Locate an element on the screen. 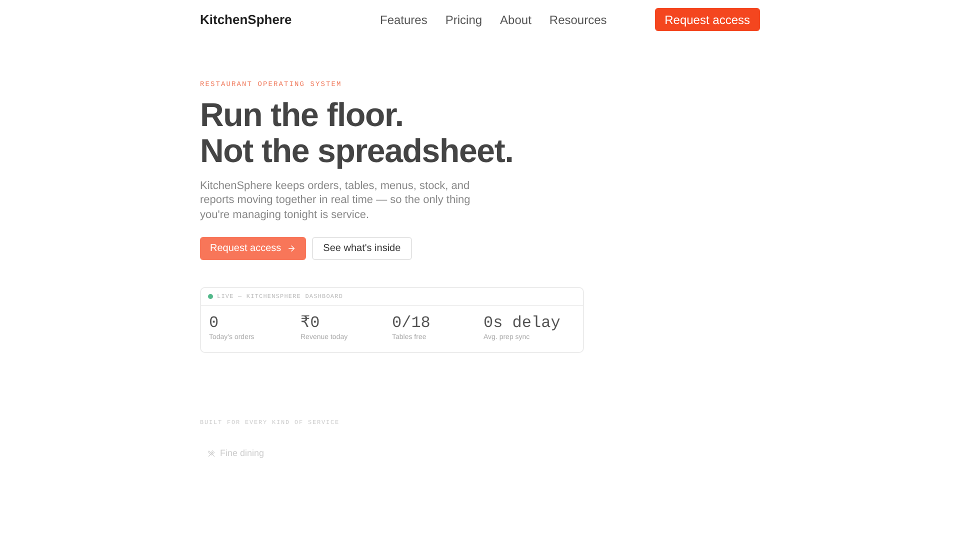  stat-value: ₹0 is located at coordinates (310, 323).